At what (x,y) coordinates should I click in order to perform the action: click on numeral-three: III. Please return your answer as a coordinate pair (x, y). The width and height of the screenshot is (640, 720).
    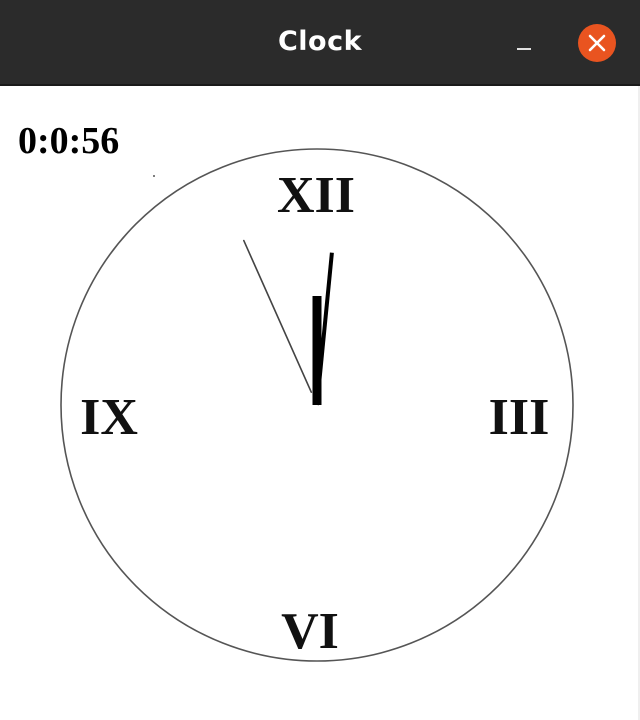
    Looking at the image, I should click on (519, 417).